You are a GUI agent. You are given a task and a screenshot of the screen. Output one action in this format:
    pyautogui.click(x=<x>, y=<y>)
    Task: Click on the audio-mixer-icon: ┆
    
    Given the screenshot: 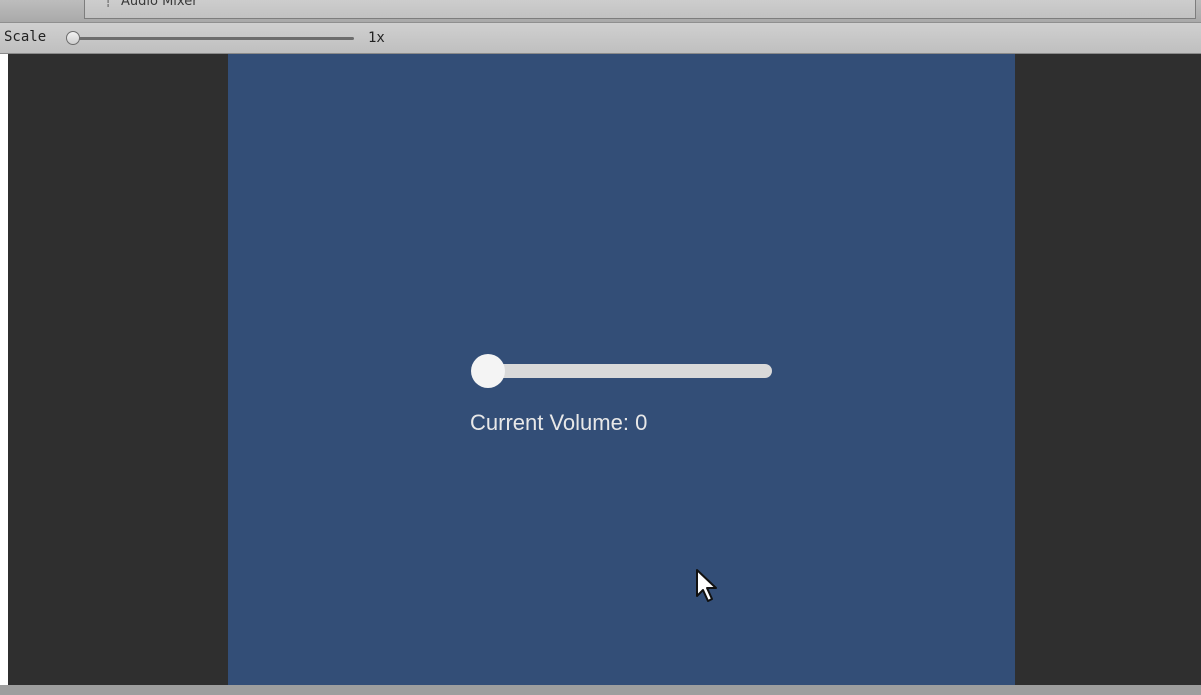 What is the action you would take?
    pyautogui.click(x=108, y=4)
    